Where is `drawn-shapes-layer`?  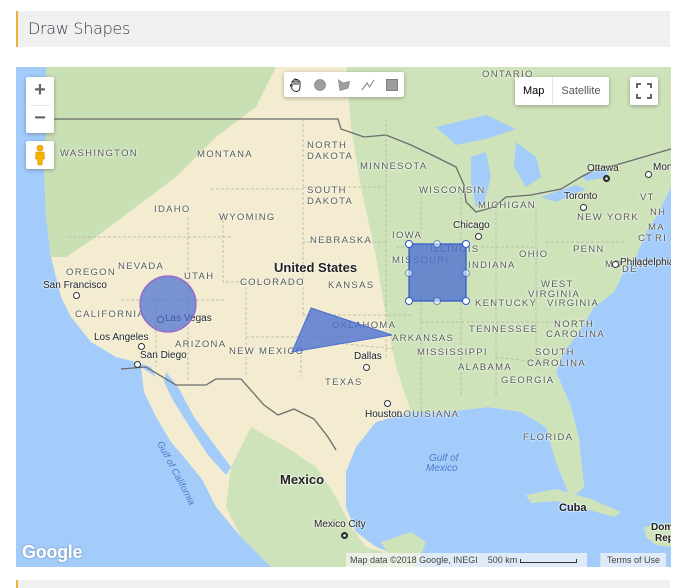
drawn-shapes-layer is located at coordinates (303, 298).